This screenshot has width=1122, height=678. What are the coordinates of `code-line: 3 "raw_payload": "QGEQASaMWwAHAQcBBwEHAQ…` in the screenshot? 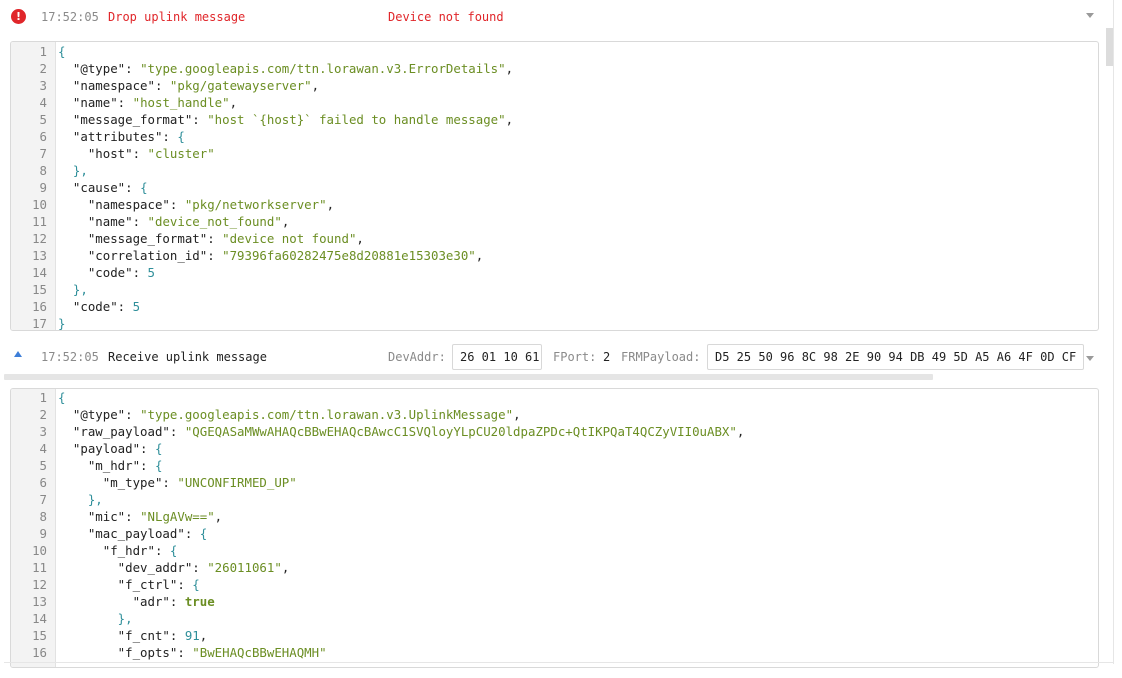 It's located at (554, 431).